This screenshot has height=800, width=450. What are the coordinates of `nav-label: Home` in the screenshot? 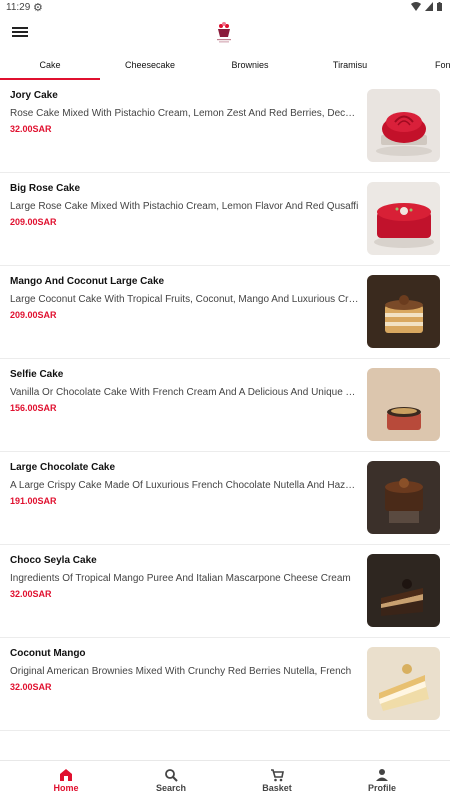 It's located at (66, 788).